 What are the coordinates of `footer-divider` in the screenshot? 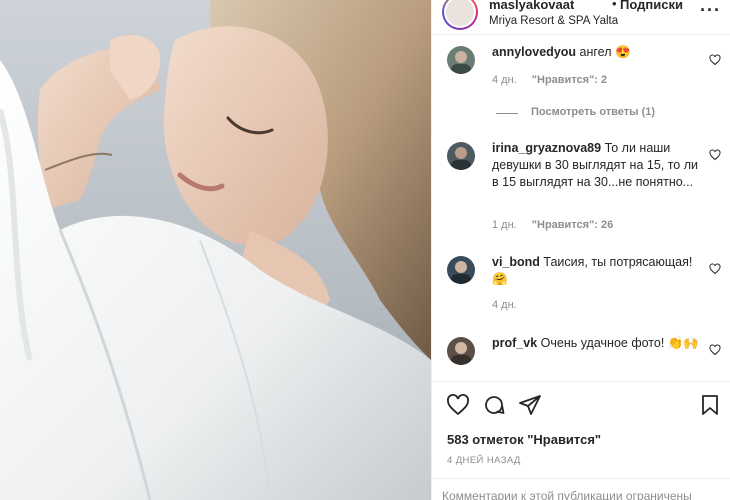 It's located at (581, 478).